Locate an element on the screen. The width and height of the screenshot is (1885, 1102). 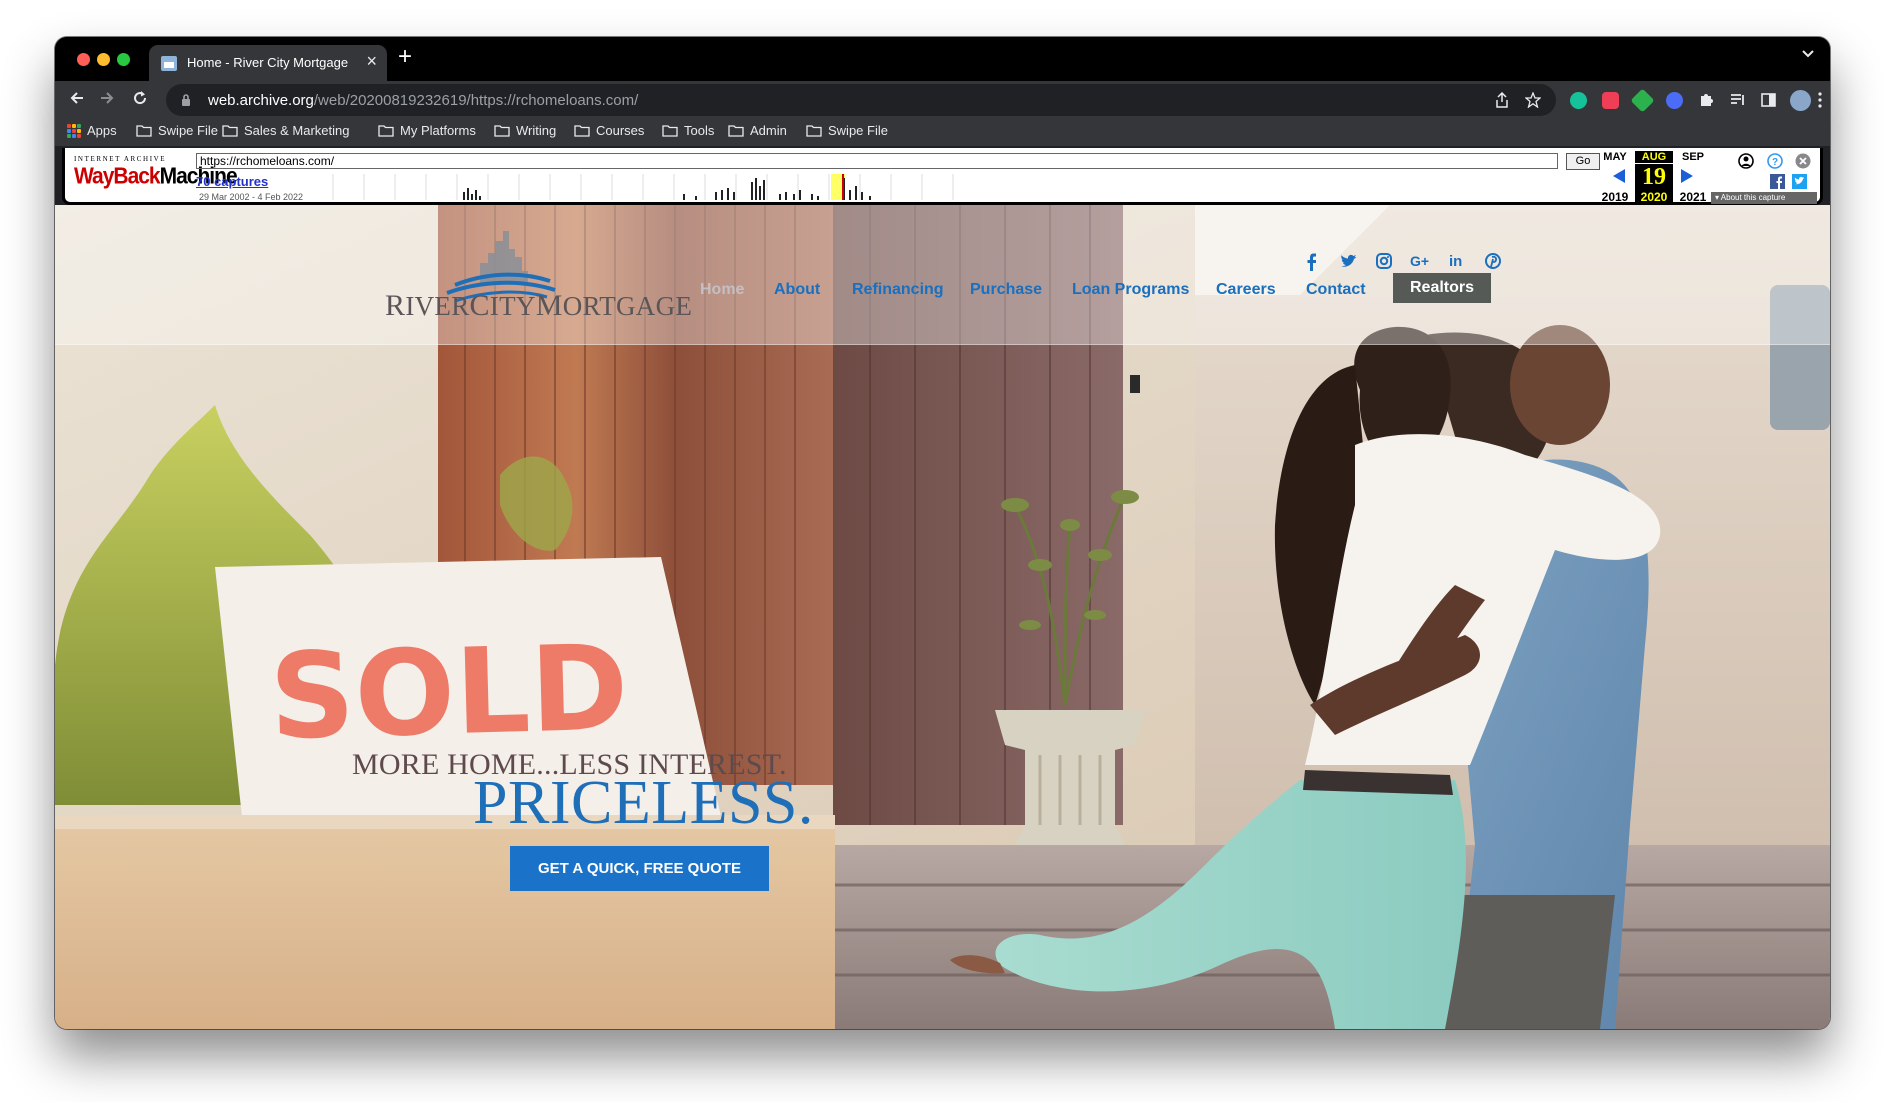
sparkline-current-capture-marker is located at coordinates (843, 187).